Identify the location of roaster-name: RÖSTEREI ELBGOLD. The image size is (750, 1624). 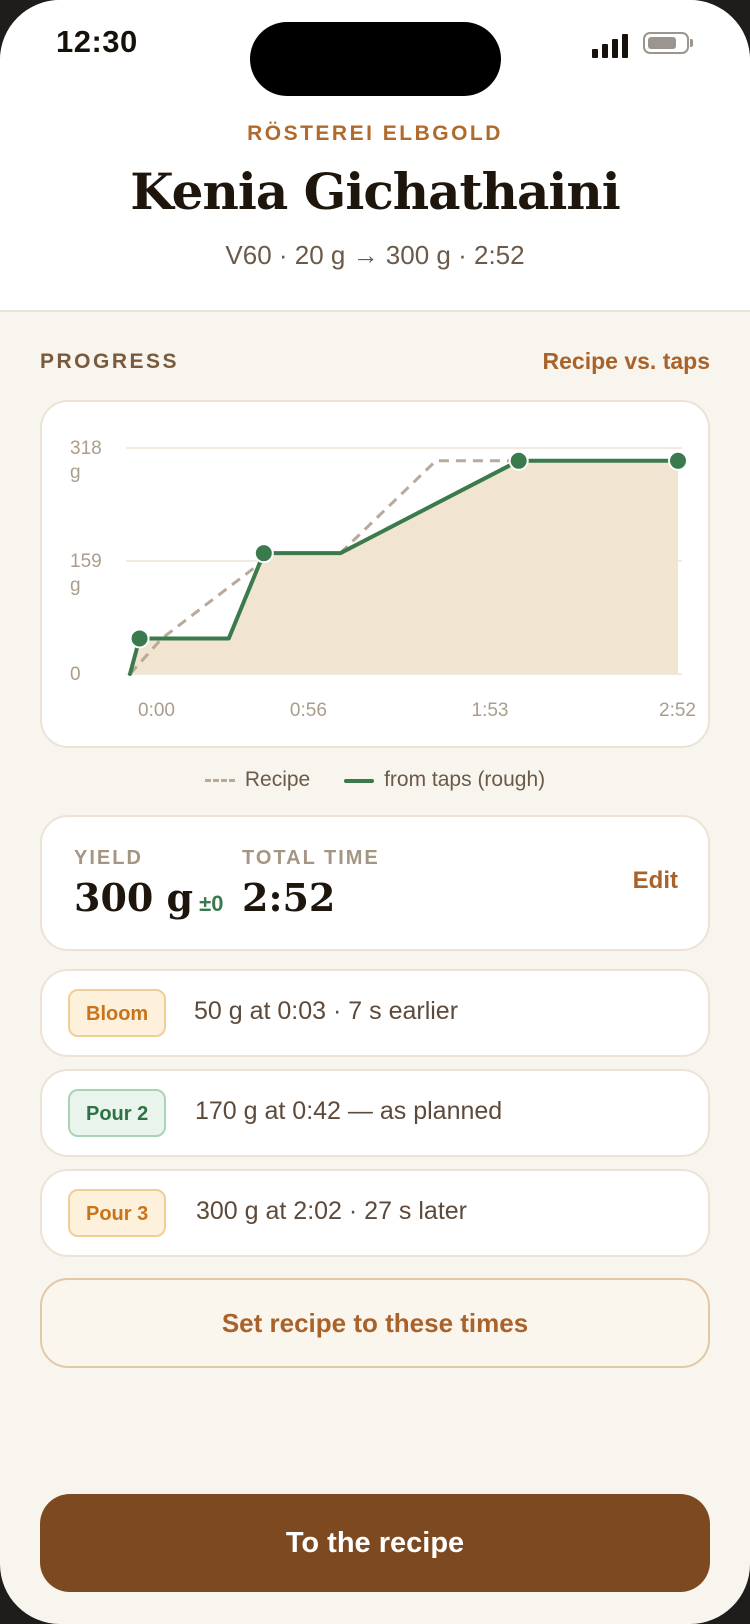
(375, 133).